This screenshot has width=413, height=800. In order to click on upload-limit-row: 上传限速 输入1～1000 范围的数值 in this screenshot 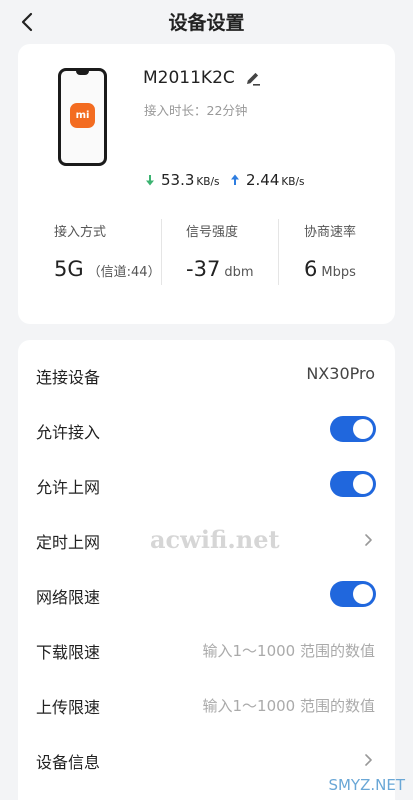, I will do `click(206, 705)`.